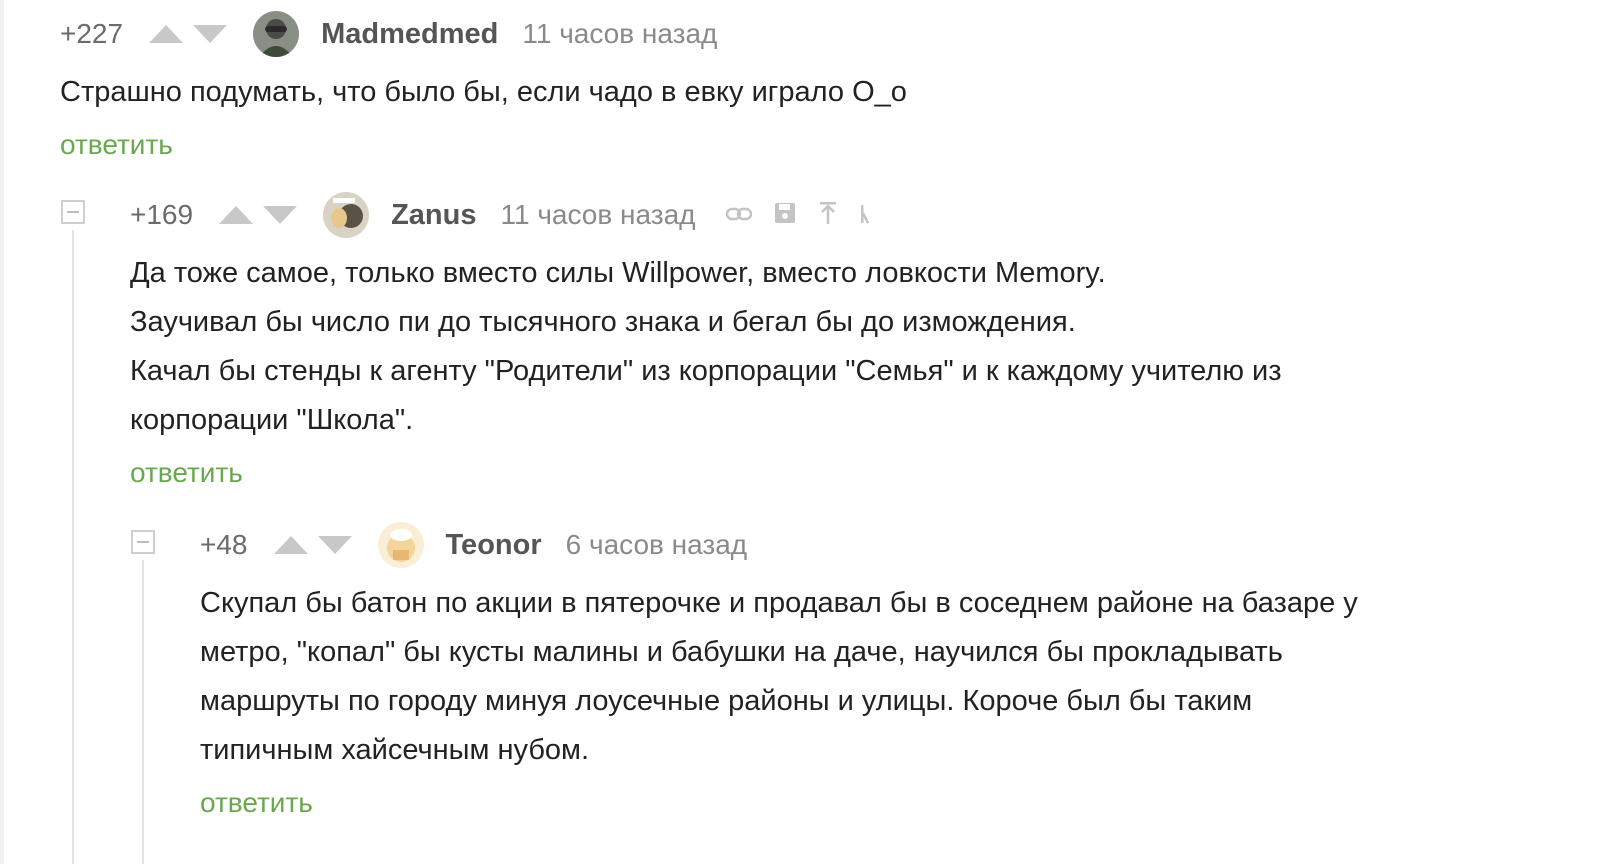 The width and height of the screenshot is (1600, 864). What do you see at coordinates (797, 215) in the screenshot?
I see `comment-tools` at bounding box center [797, 215].